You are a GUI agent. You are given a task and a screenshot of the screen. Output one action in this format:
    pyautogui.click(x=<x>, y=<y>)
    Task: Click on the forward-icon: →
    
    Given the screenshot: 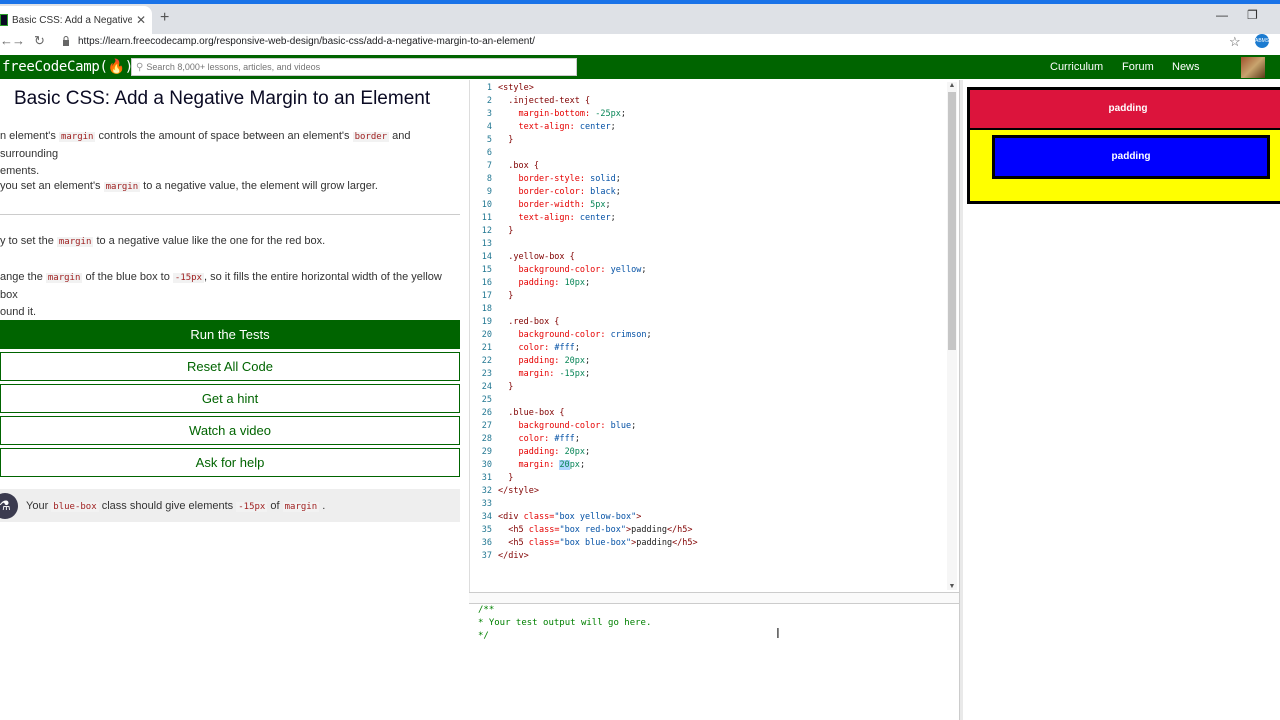 What is the action you would take?
    pyautogui.click(x=18, y=41)
    